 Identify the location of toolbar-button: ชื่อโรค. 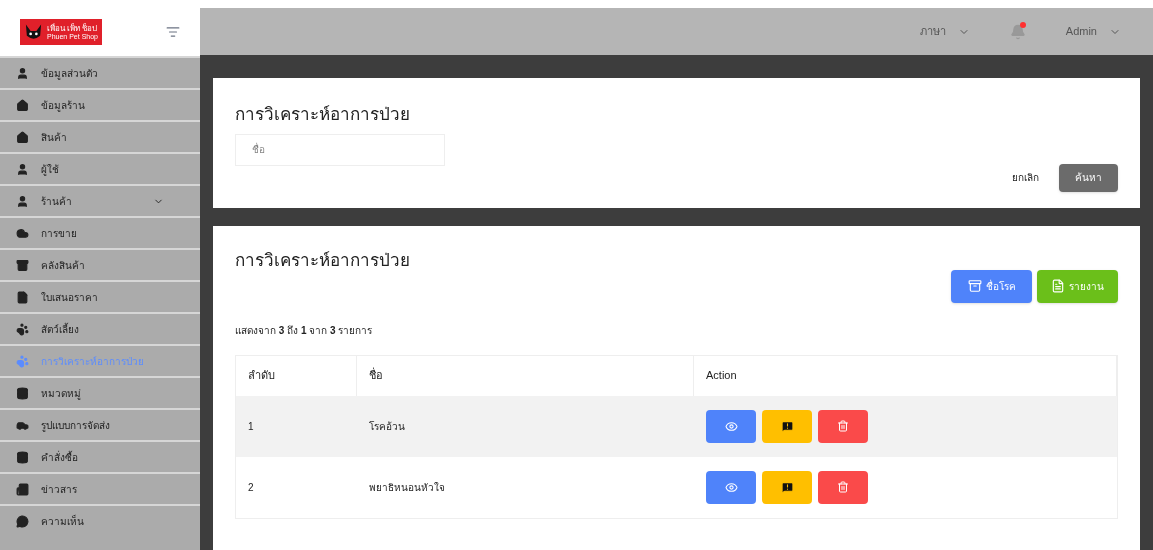
(991, 286).